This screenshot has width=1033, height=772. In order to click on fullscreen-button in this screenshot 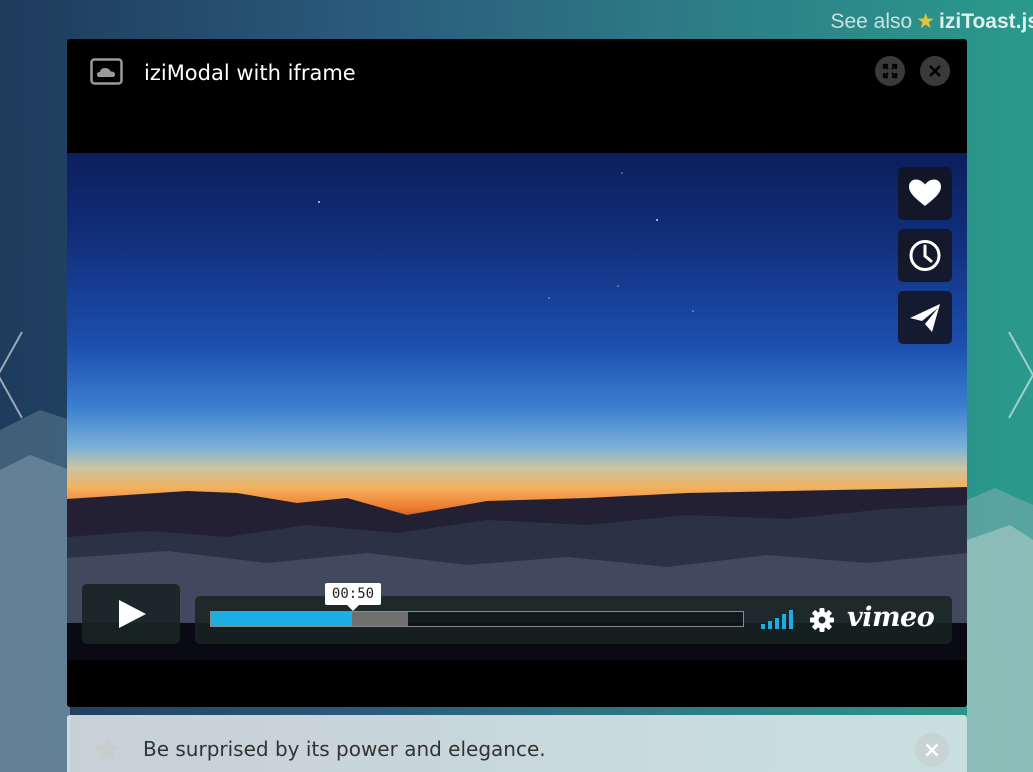, I will do `click(890, 71)`.